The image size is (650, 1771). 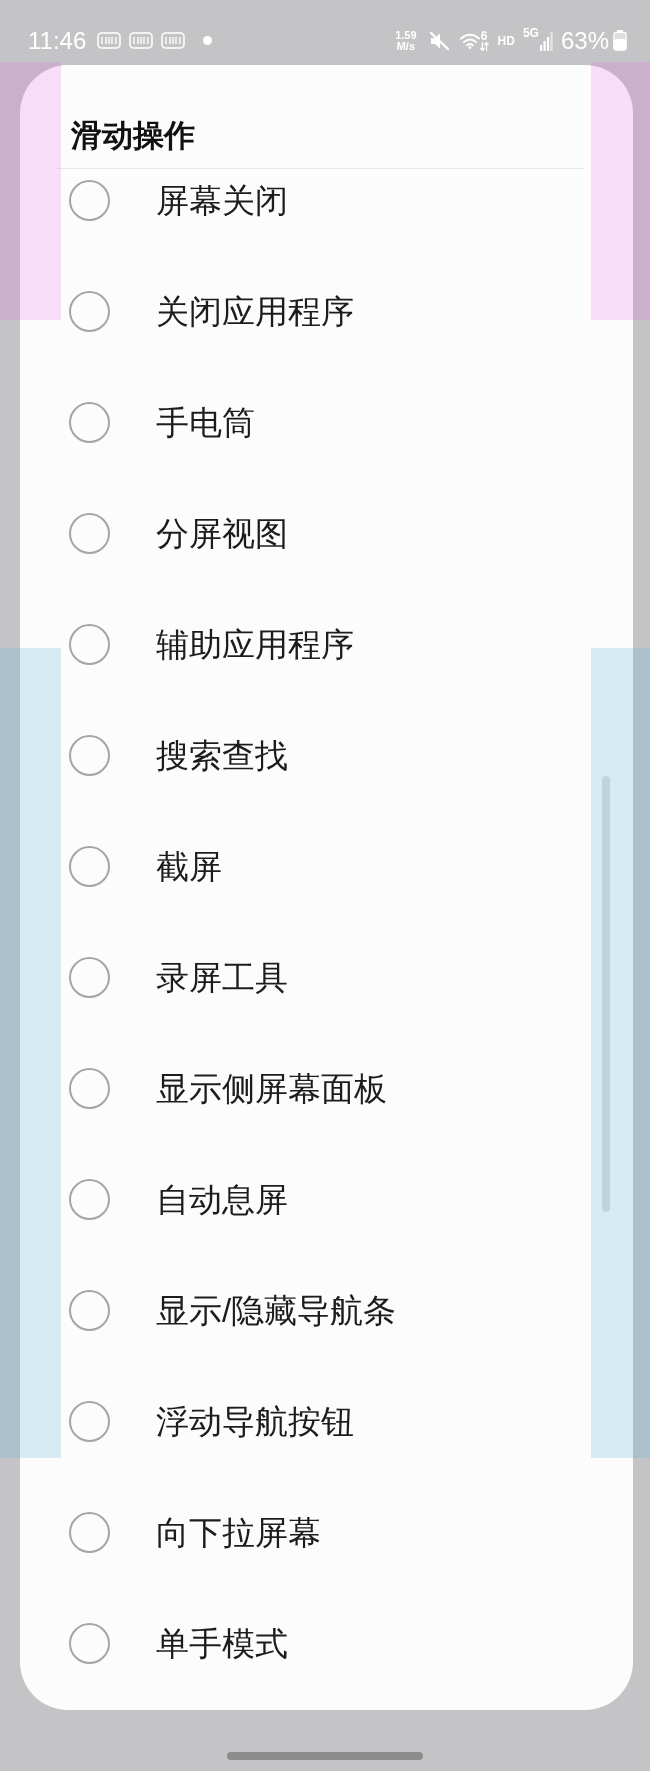 What do you see at coordinates (325, 1756) in the screenshot?
I see `navigation-handle` at bounding box center [325, 1756].